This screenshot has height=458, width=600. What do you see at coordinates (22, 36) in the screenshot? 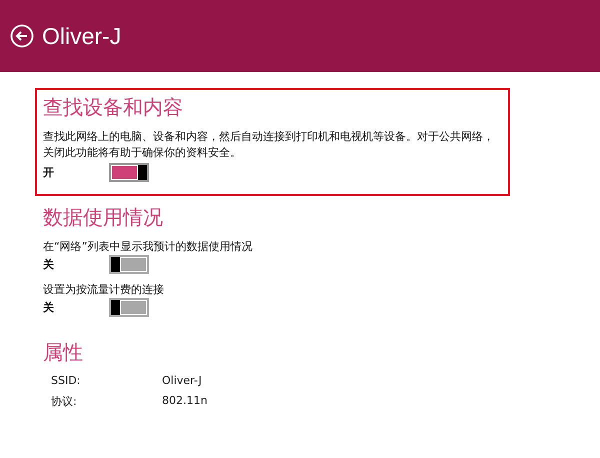
I see `back-icon` at bounding box center [22, 36].